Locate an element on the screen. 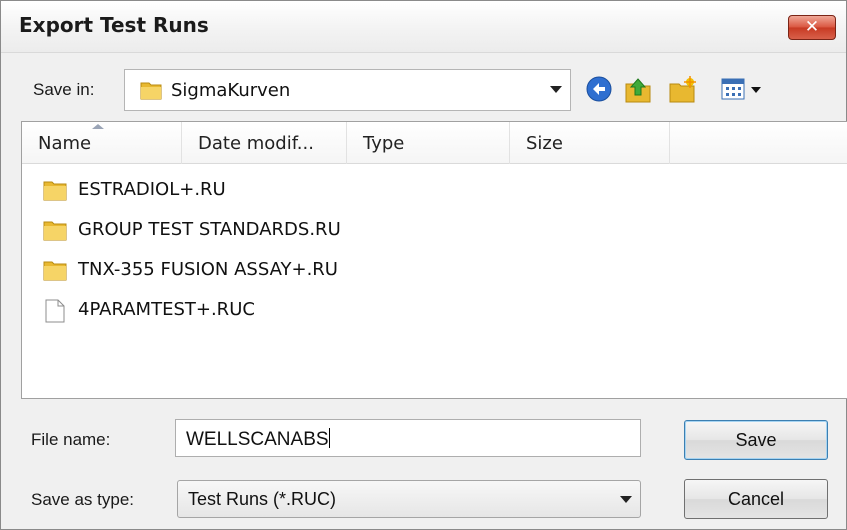 The image size is (847, 530). save-as-type-select: Test Runs (*.RUC) is located at coordinates (409, 499).